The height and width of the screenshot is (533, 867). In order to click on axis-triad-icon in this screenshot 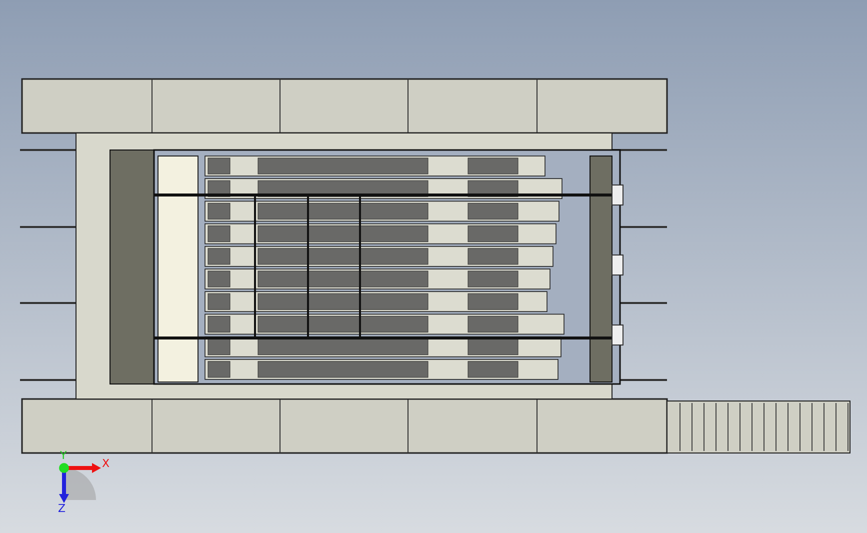, I will do `click(80, 483)`.